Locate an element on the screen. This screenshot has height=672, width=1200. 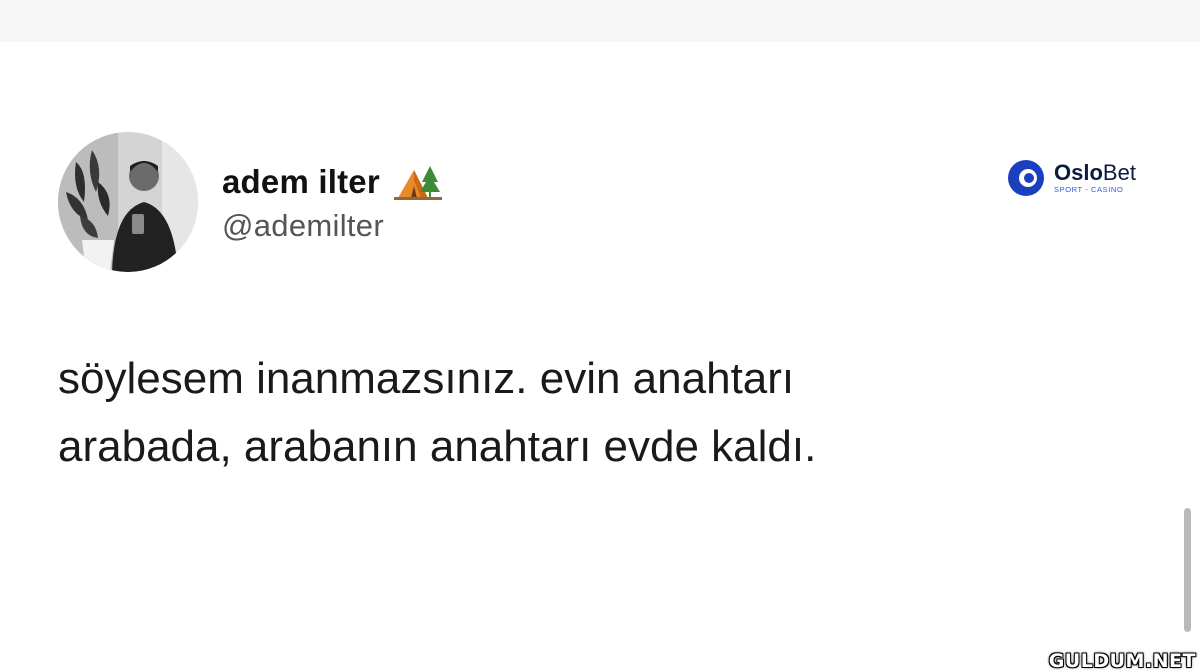
oslobet-ring-icon is located at coordinates (1026, 178).